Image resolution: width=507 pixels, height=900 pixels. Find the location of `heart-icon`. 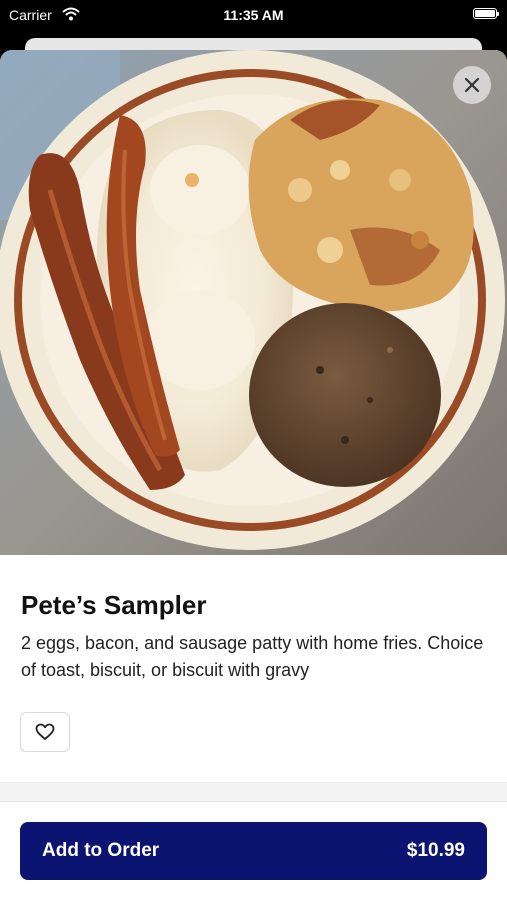

heart-icon is located at coordinates (45, 731).